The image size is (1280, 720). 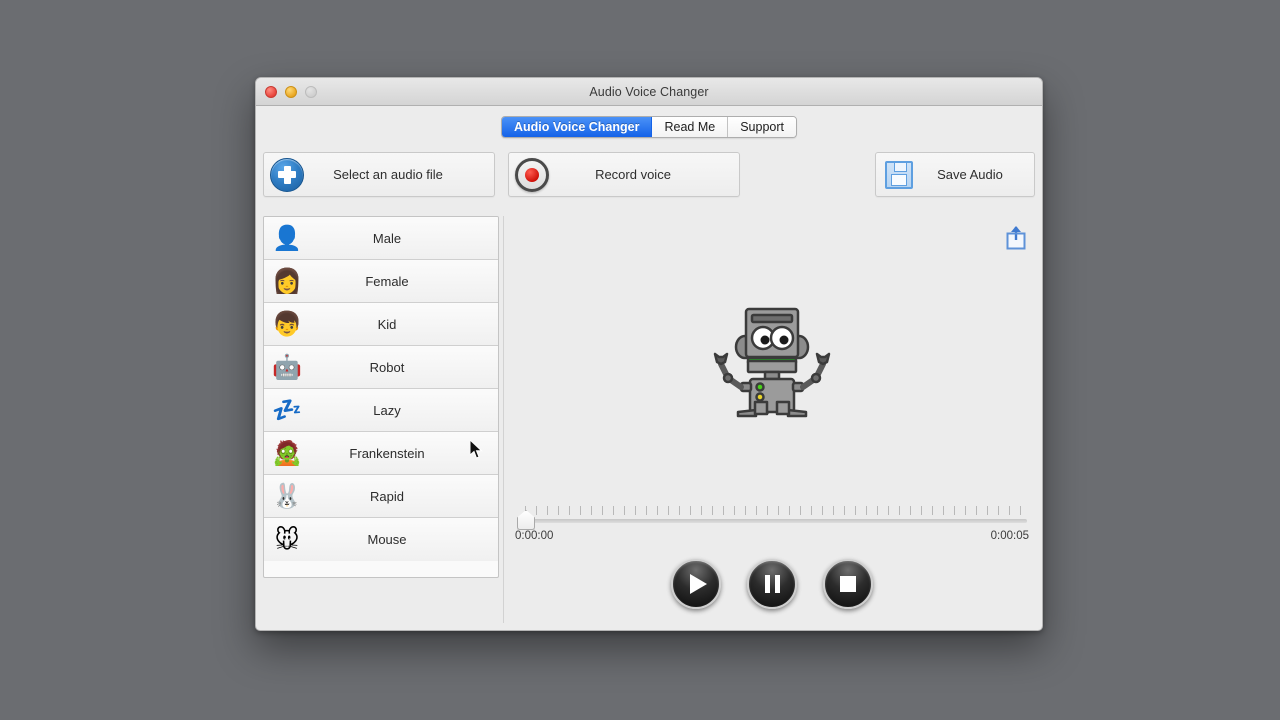 What do you see at coordinates (387, 367) in the screenshot?
I see `list-item-label: Robot` at bounding box center [387, 367].